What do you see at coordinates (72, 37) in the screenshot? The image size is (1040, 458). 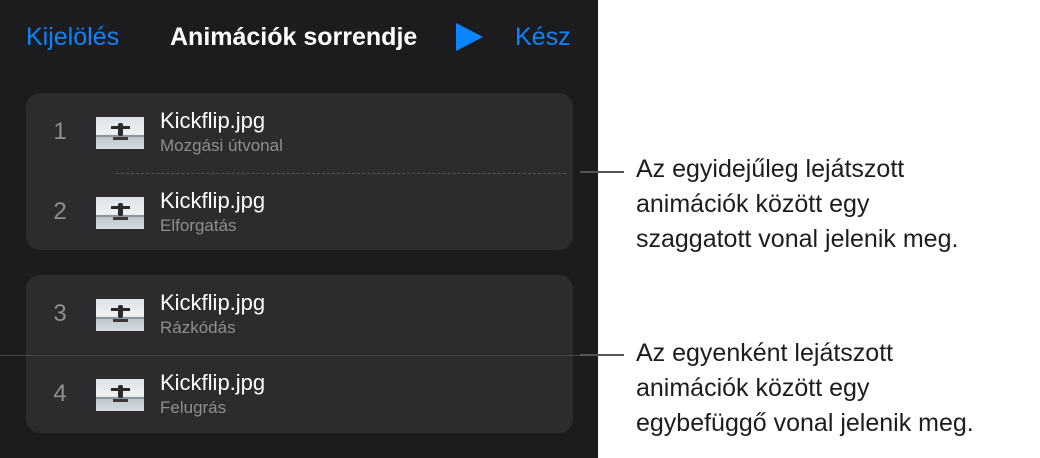 I see `select-button: Kijelölés` at bounding box center [72, 37].